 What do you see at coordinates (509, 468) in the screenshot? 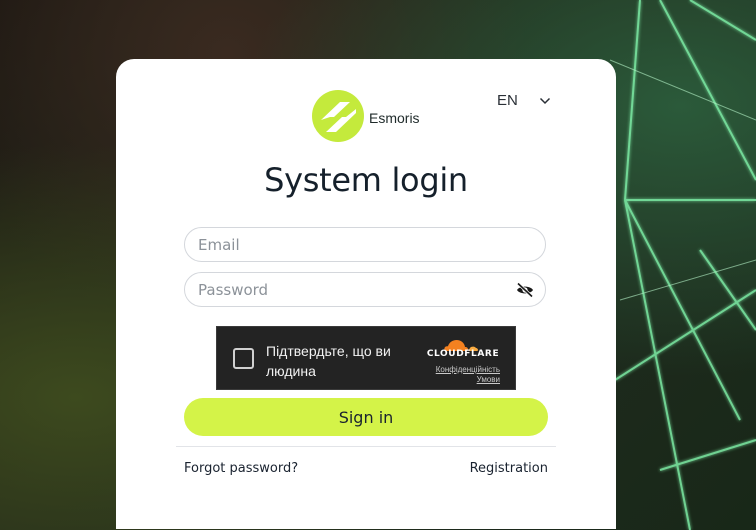
I see `registration-link: Registration` at bounding box center [509, 468].